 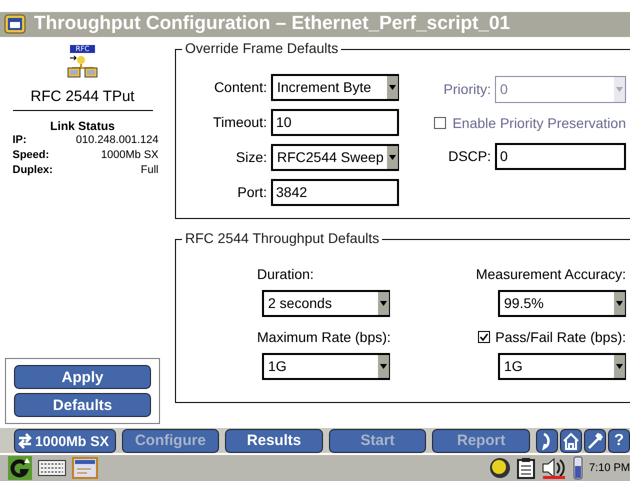 I want to click on field-value: 1000Mb SX, so click(x=129, y=155).